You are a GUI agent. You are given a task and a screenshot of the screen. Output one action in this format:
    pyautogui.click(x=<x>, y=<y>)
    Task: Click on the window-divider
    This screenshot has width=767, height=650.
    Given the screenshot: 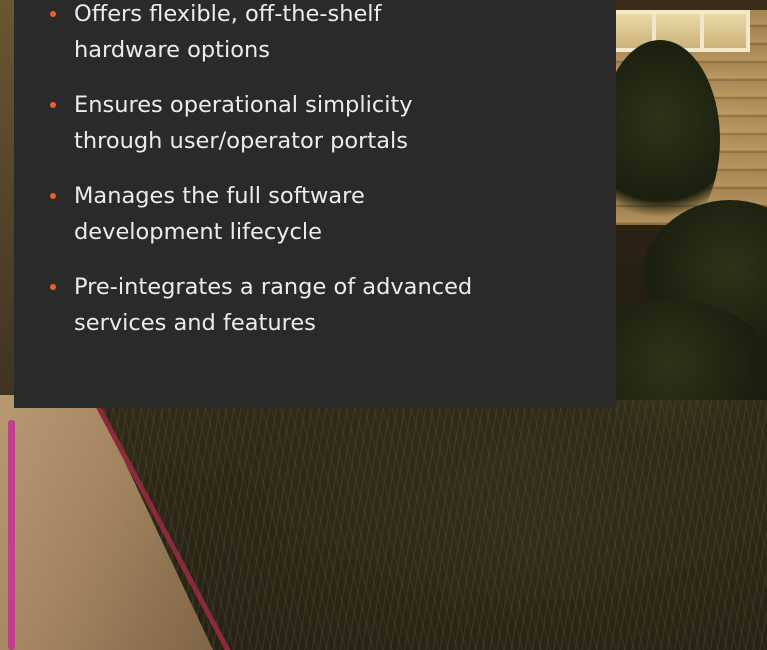 What is the action you would take?
    pyautogui.click(x=702, y=31)
    